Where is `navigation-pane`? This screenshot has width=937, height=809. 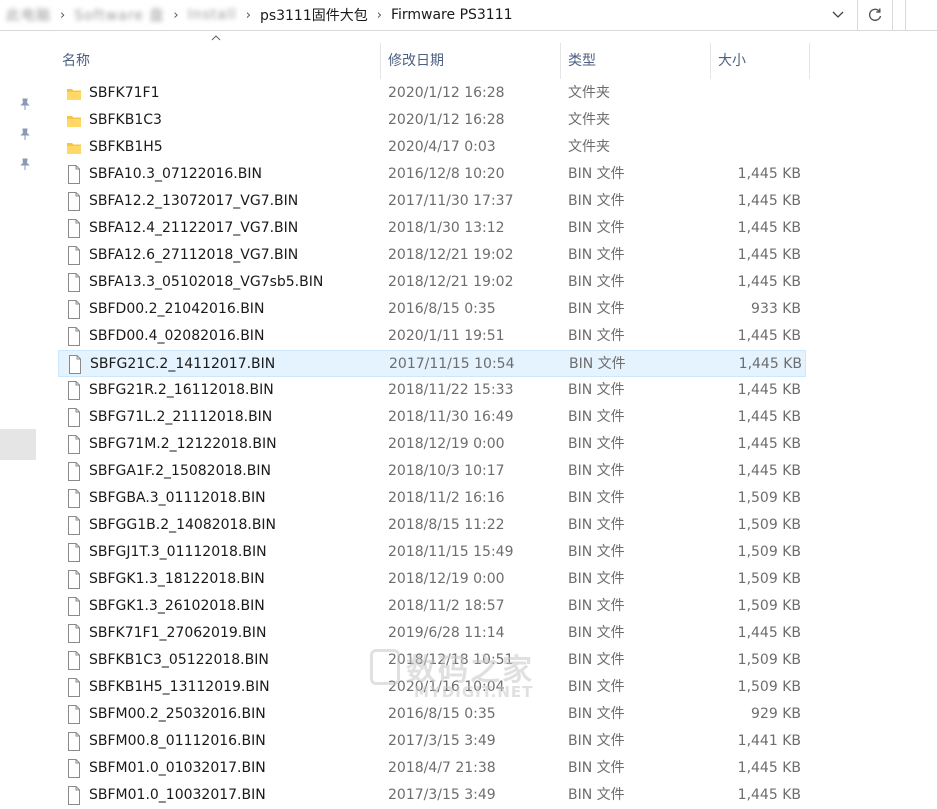 navigation-pane is located at coordinates (19, 414).